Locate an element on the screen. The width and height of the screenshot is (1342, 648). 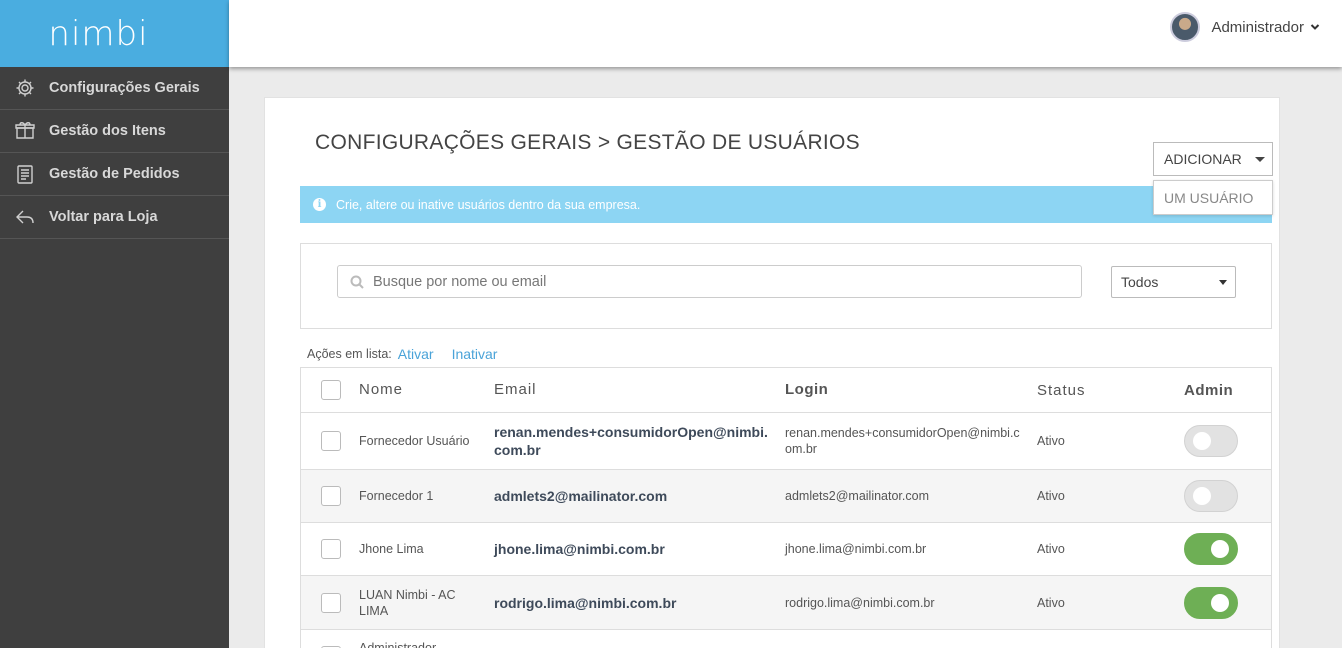
sidebar-item-label: Configurações Gerais is located at coordinates (124, 88).